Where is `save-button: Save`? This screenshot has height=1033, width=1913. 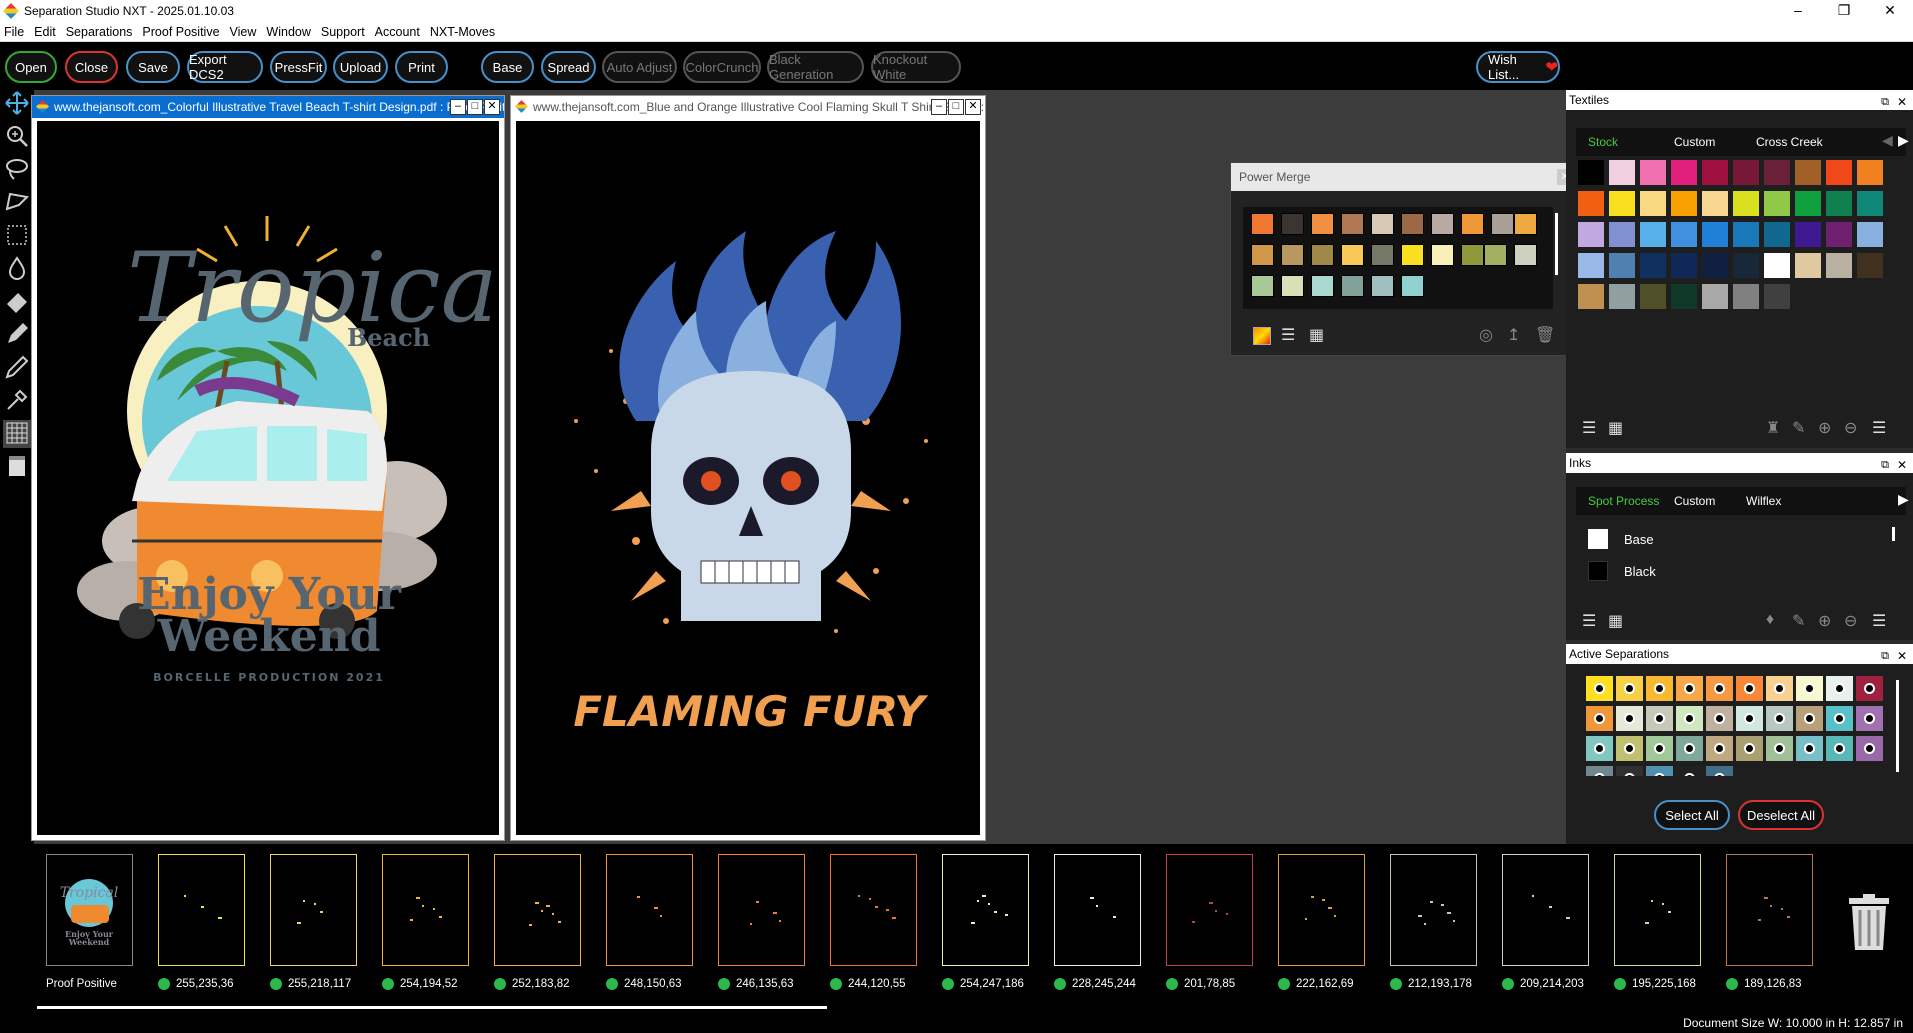 save-button: Save is located at coordinates (153, 67).